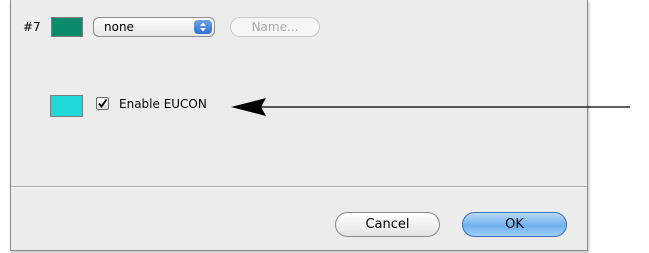  Describe the element at coordinates (514, 224) in the screenshot. I see `ok-button: OK` at that location.